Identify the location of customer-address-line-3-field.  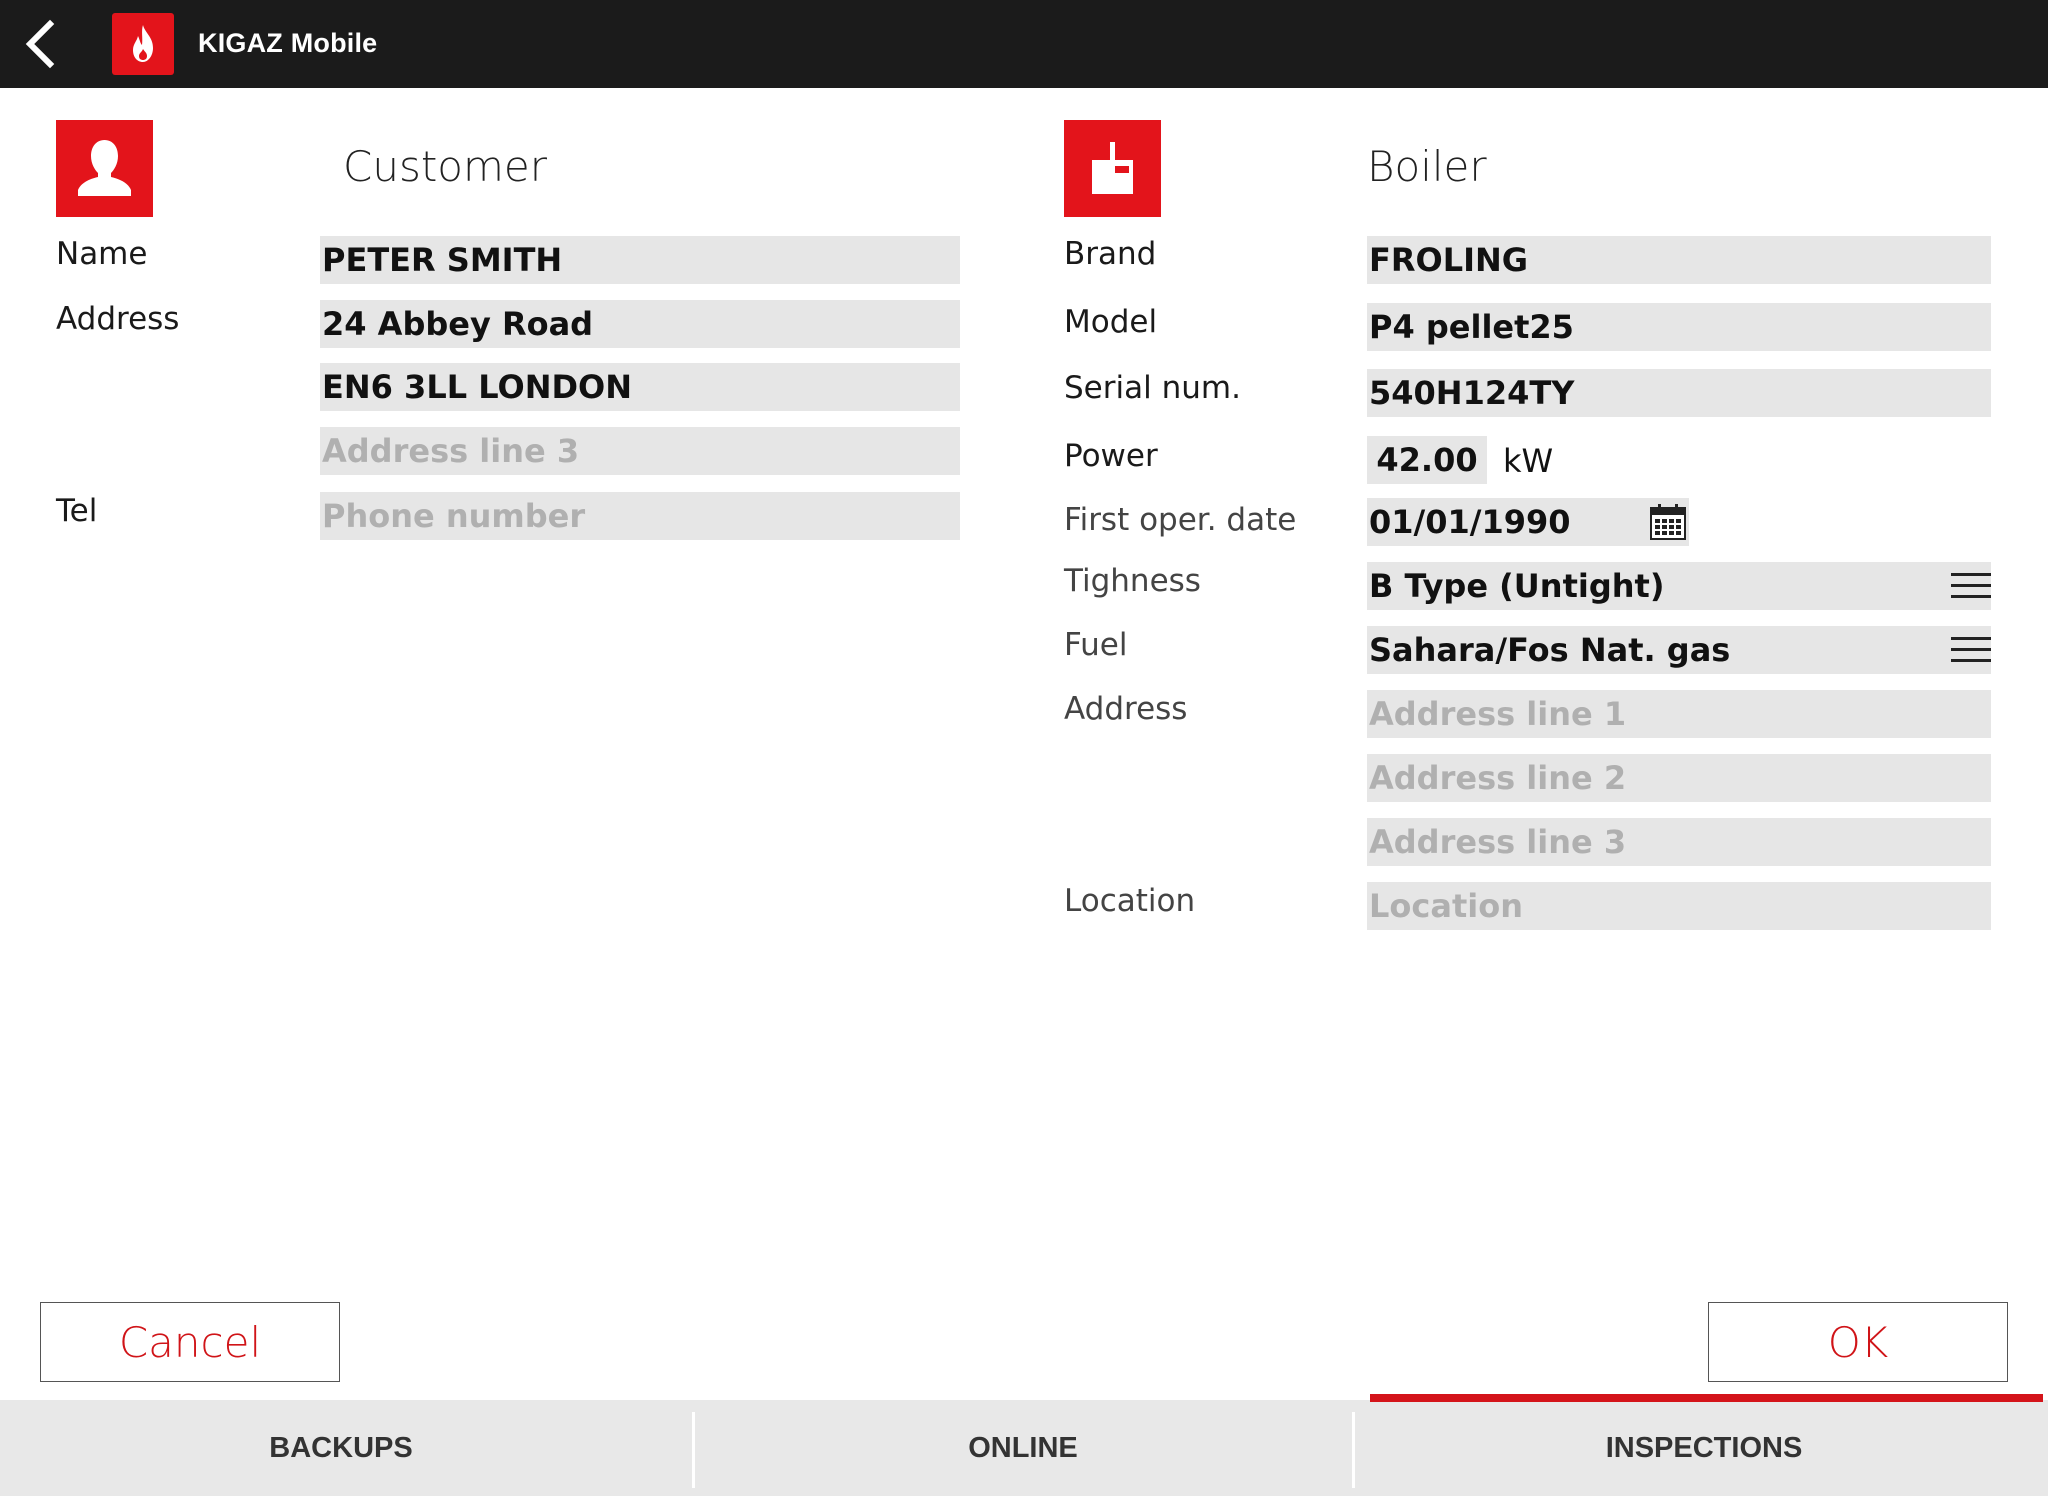
(640, 451).